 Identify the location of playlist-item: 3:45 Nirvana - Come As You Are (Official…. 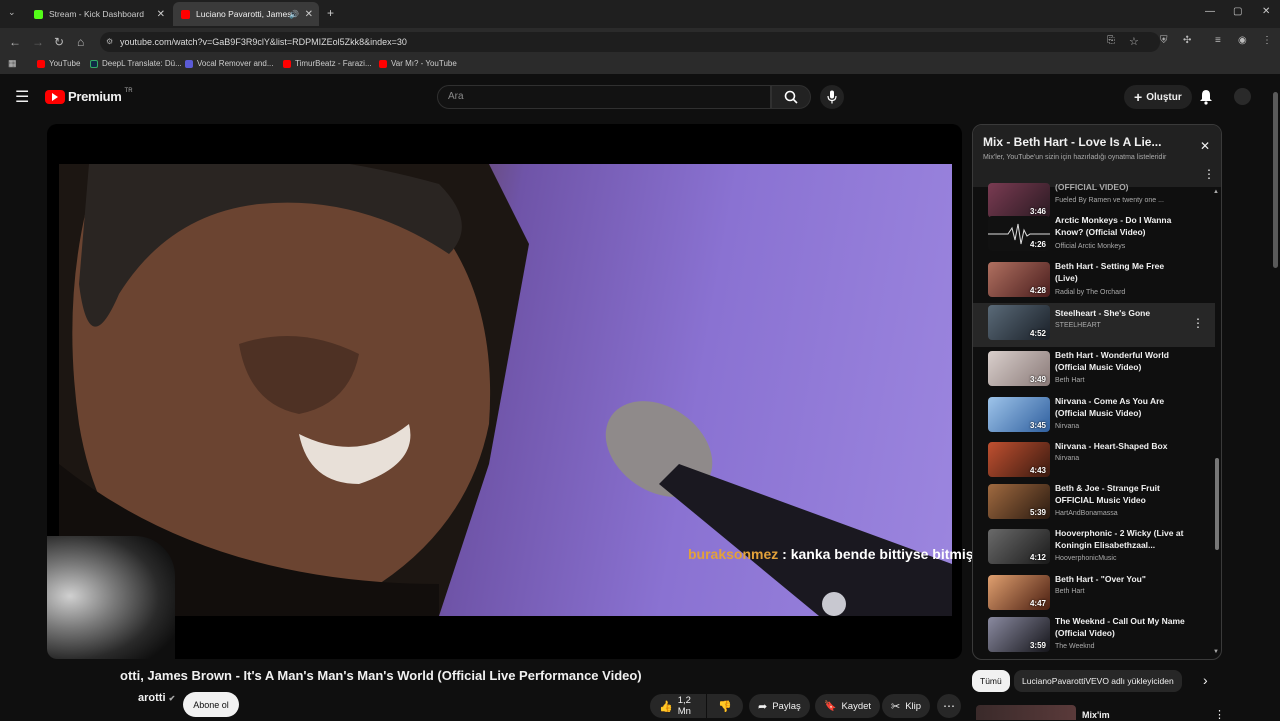
(1094, 417).